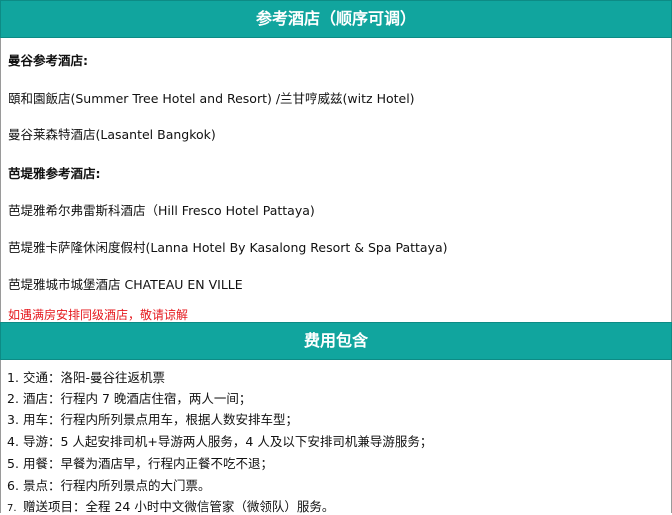 This screenshot has width=672, height=515. I want to click on fee-item: 2. 酒店：行程内 7 晚酒店住宿，两人一间；, so click(129, 397).